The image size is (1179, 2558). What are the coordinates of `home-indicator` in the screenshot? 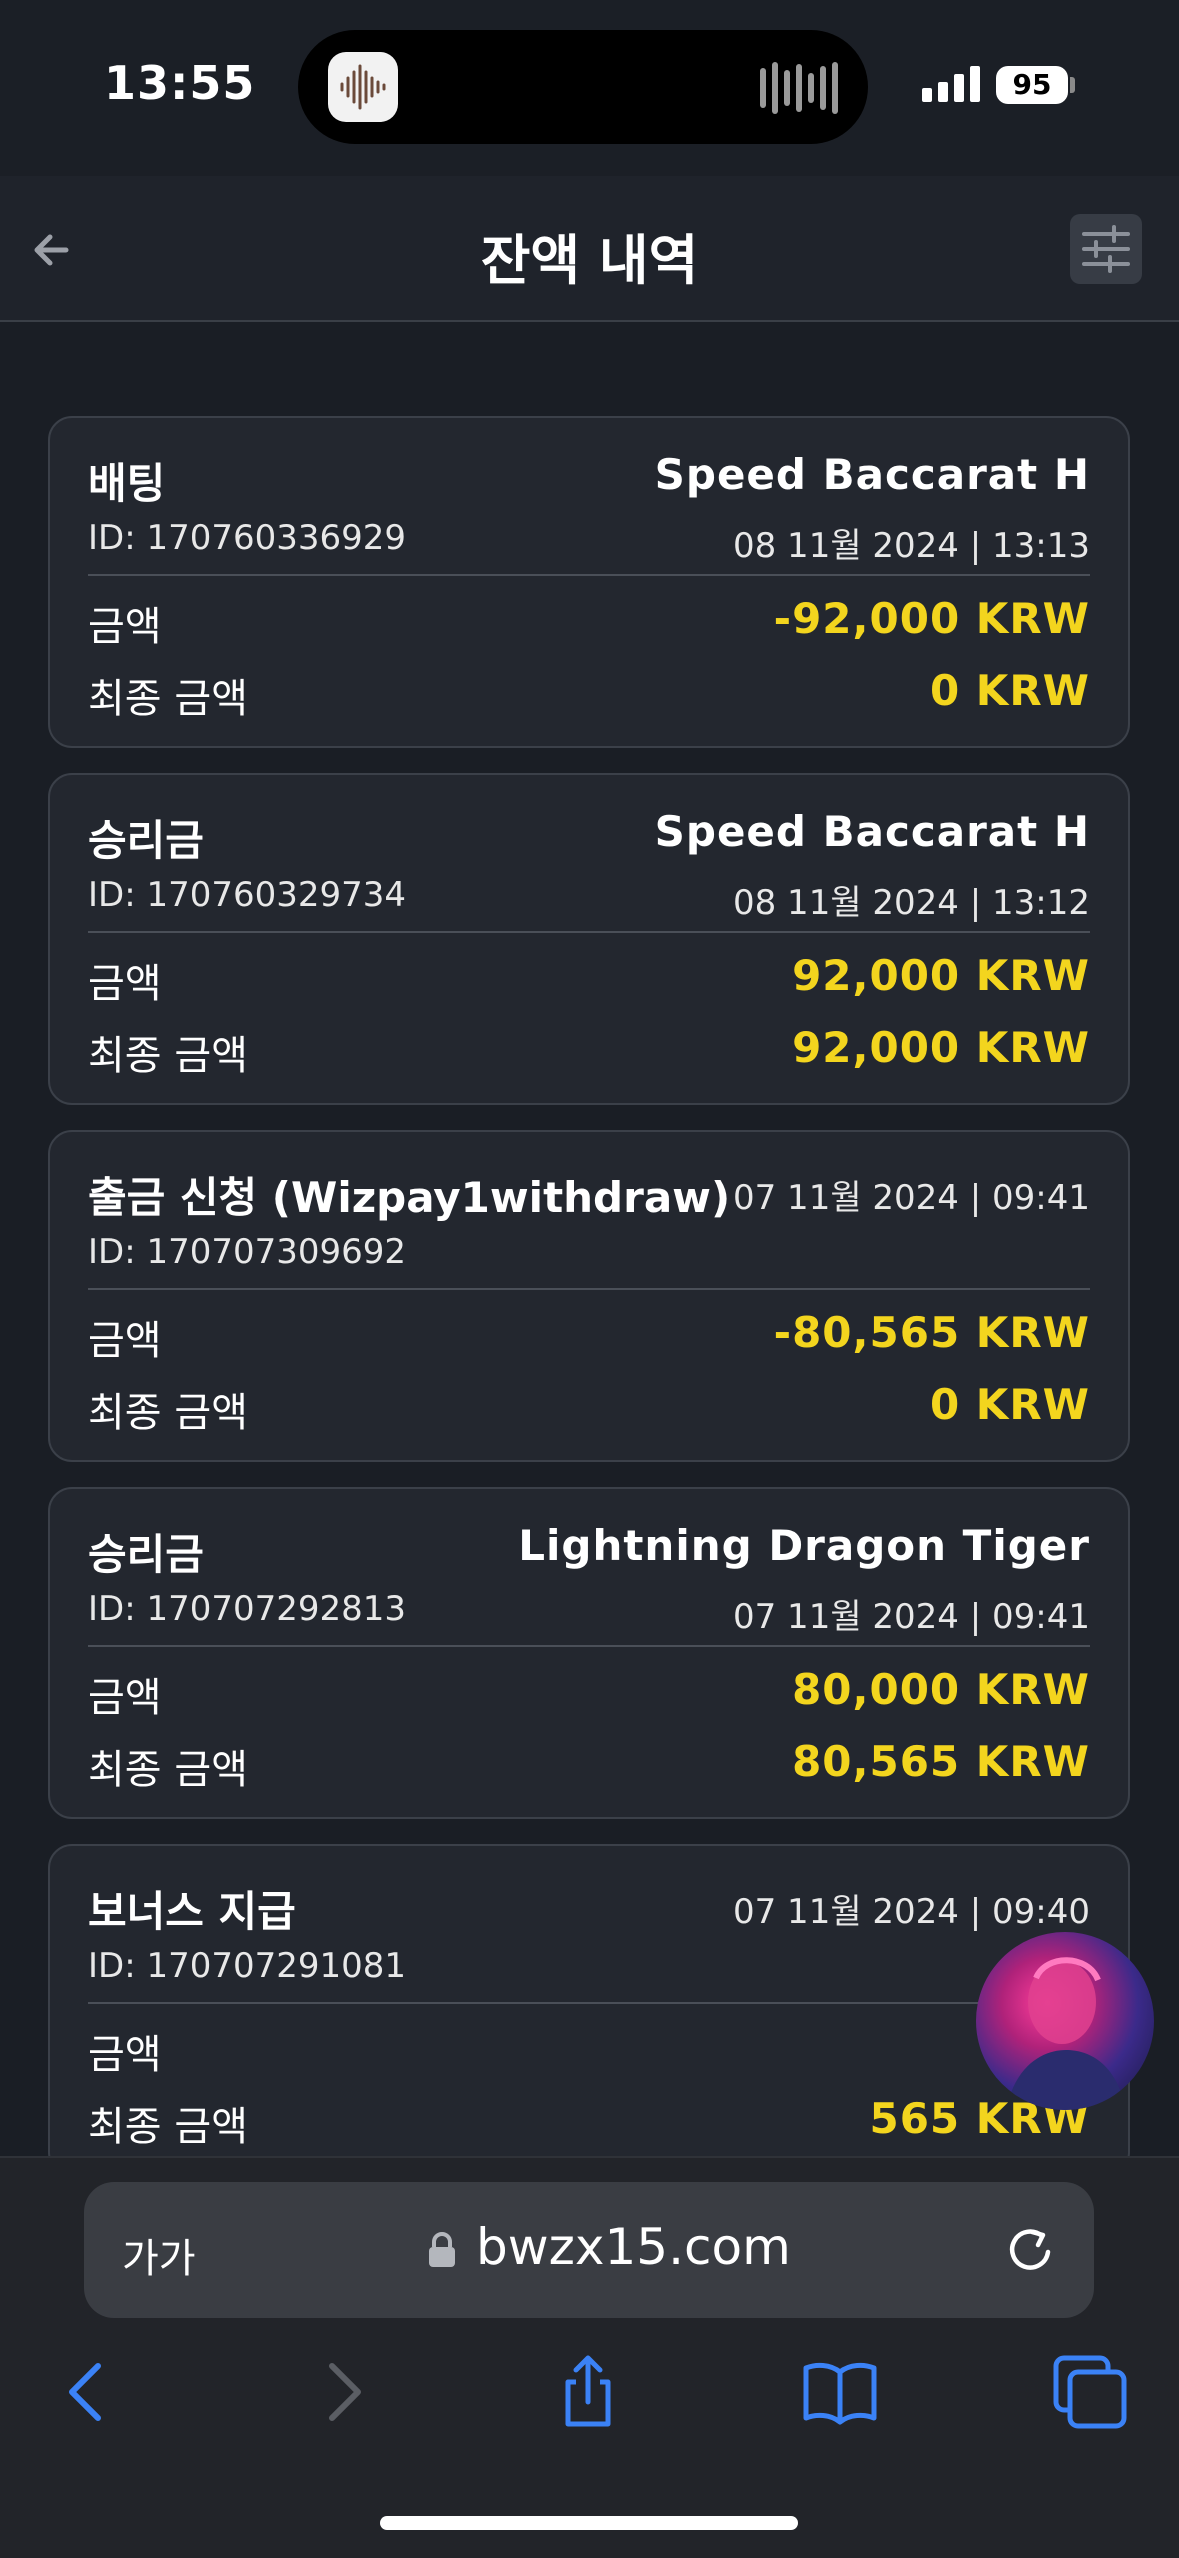 It's located at (589, 2523).